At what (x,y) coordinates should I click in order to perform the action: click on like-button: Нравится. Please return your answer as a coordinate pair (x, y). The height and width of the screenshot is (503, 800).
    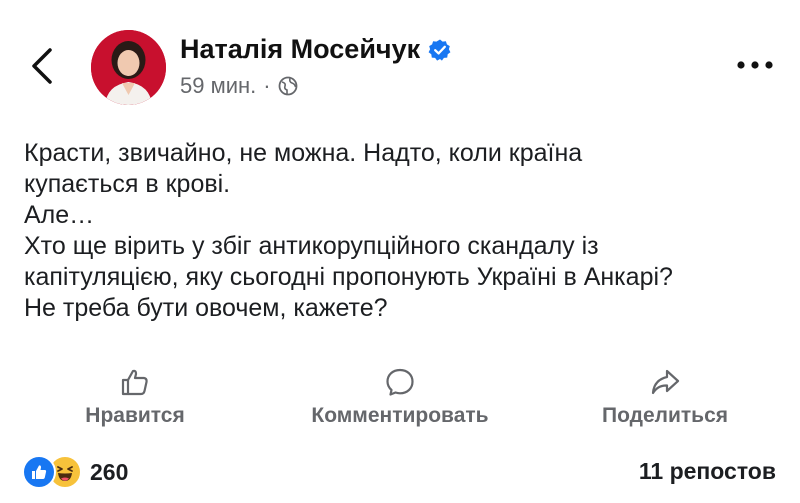
    Looking at the image, I should click on (135, 397).